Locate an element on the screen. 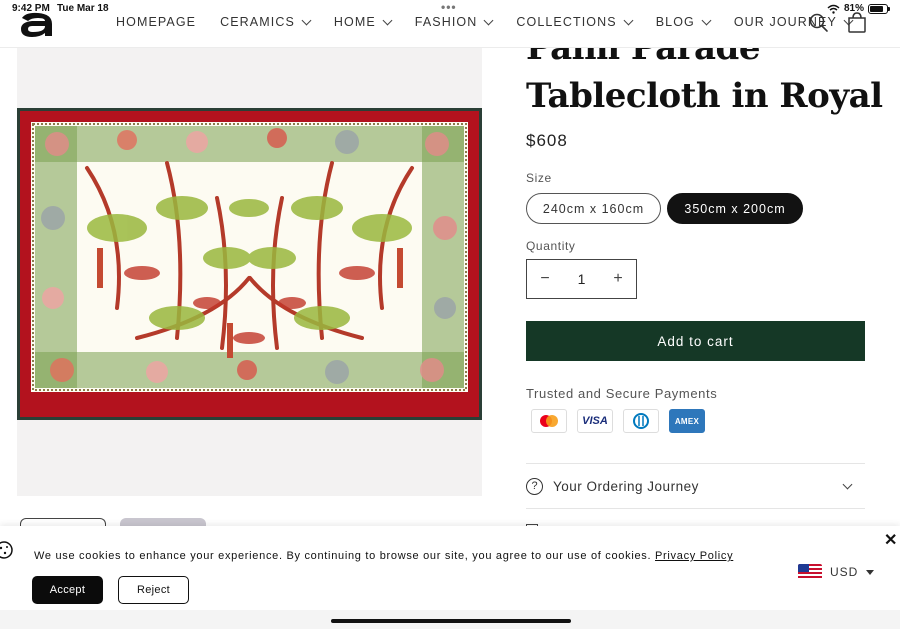  status-date: Tue Mar 18 is located at coordinates (83, 8).